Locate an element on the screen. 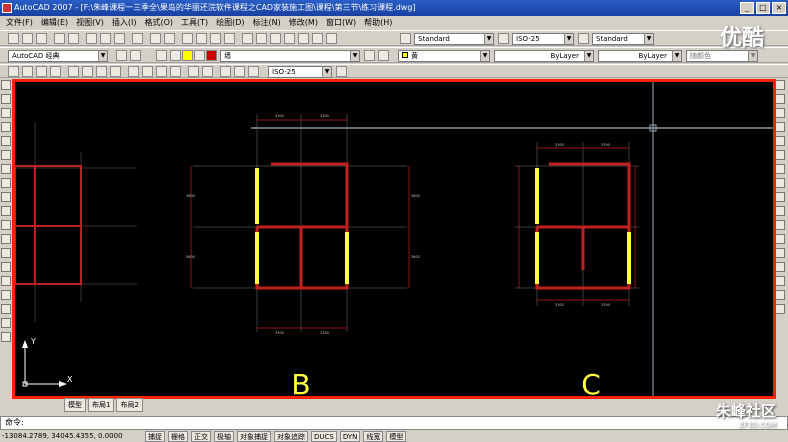 This screenshot has width=788, height=442. scale-icon is located at coordinates (780, 183).